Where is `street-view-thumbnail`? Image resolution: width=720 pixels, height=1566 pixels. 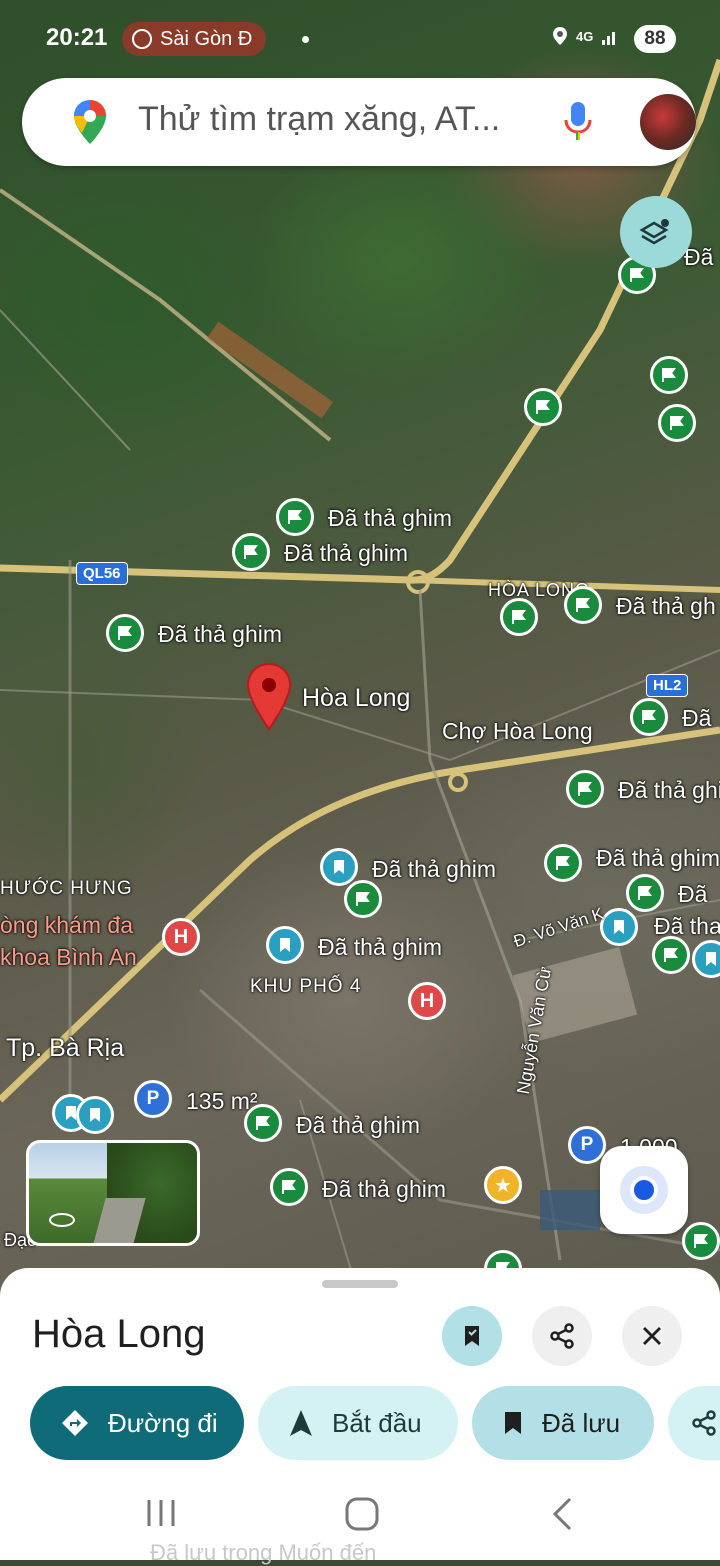
street-view-thumbnail is located at coordinates (113, 1193).